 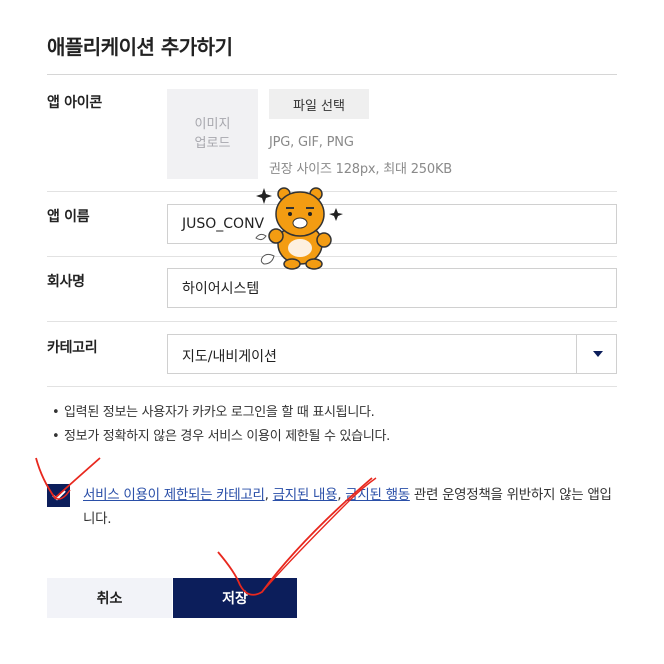 I want to click on app-icon-label: 앱 아이콘, so click(x=74, y=103).